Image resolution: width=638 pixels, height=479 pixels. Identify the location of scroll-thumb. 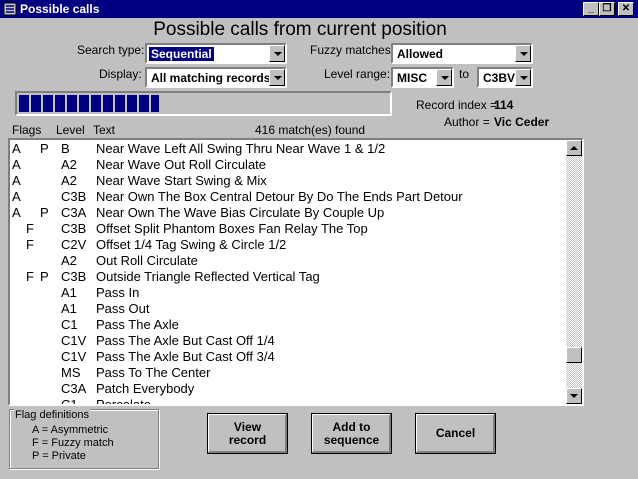
(574, 355).